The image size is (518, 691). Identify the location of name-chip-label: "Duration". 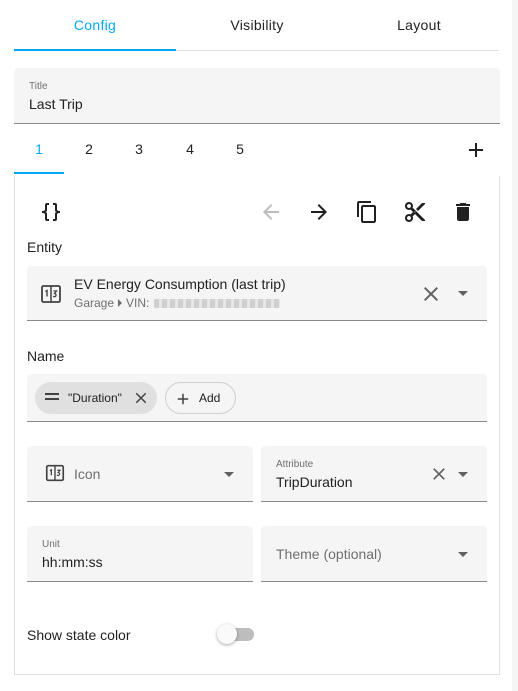
(95, 398).